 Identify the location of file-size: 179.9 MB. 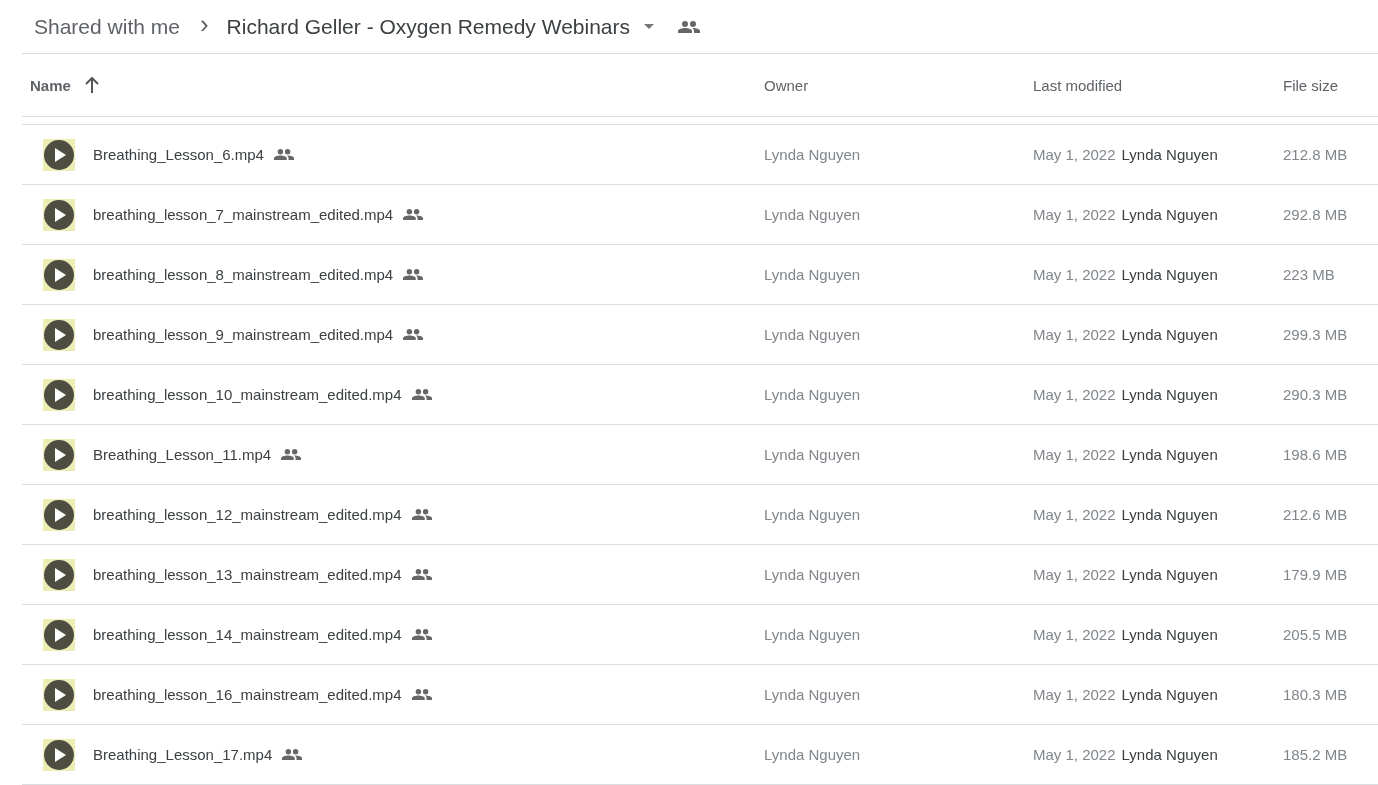
(1315, 574).